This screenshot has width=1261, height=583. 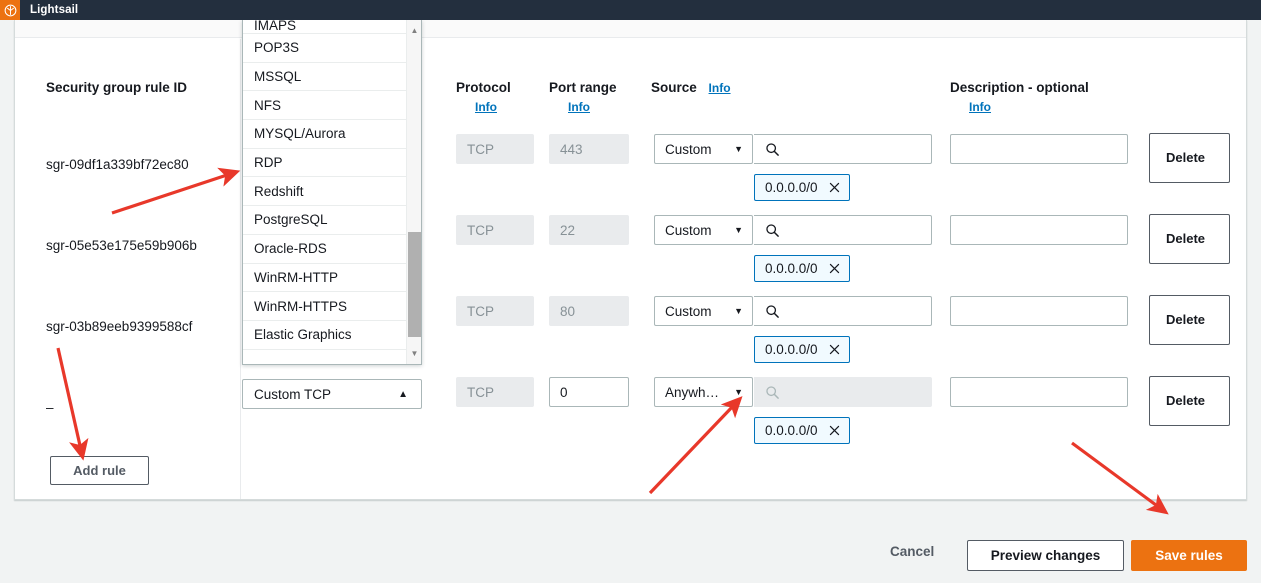 What do you see at coordinates (10, 10) in the screenshot?
I see `lightsail-icon` at bounding box center [10, 10].